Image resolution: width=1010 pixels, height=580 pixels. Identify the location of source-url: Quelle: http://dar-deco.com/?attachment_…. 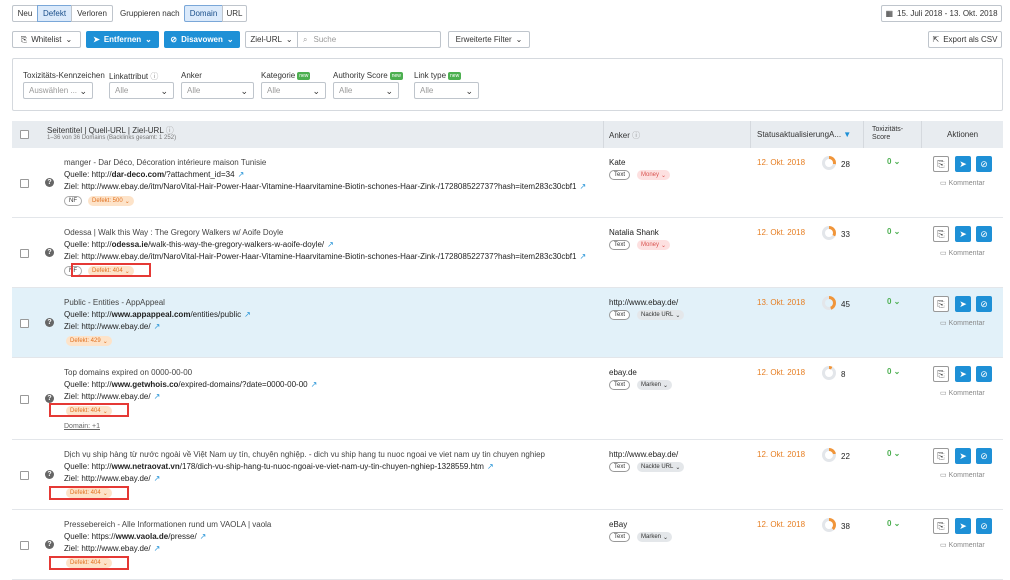
(154, 174).